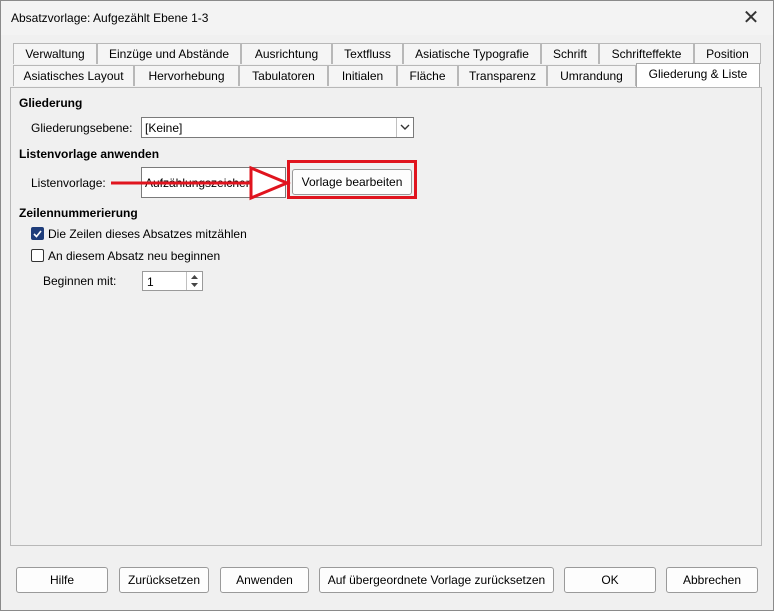 The image size is (774, 611). Describe the element at coordinates (367, 53) in the screenshot. I see `tab-textfluss: Textfluss` at that location.